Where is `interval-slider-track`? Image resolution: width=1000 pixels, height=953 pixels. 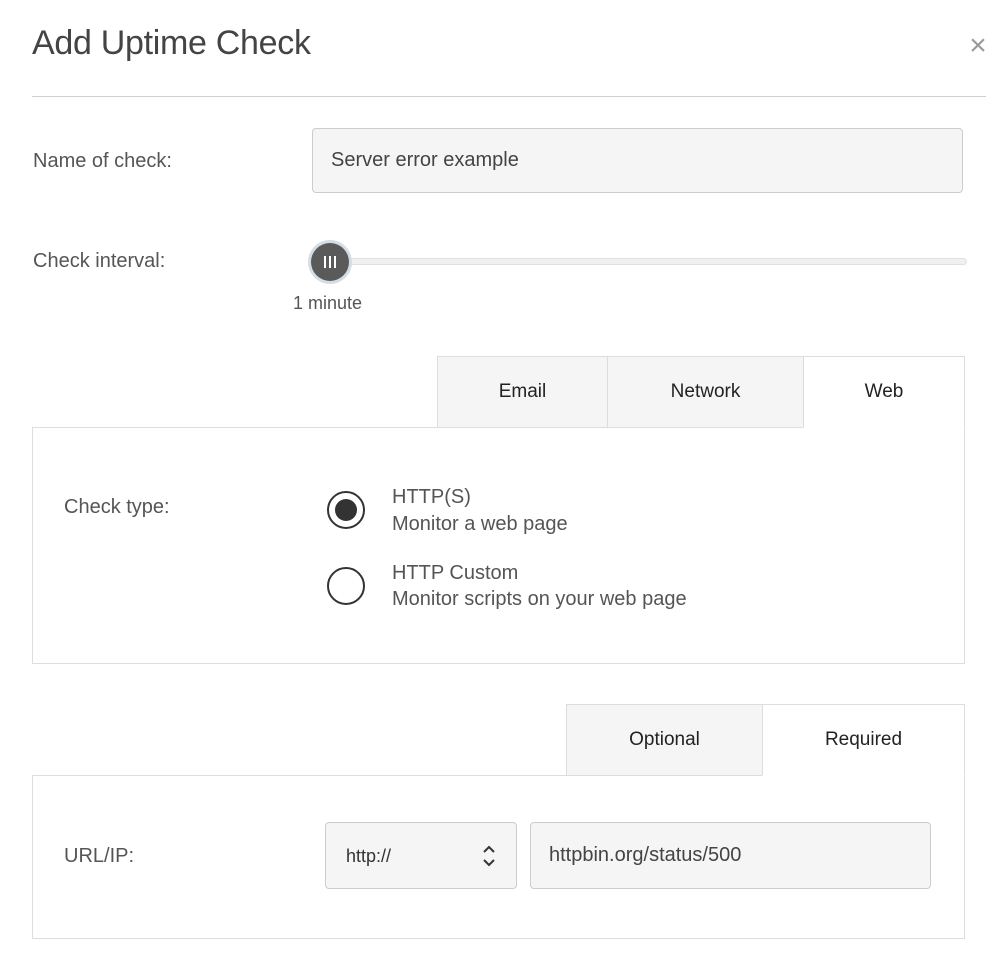
interval-slider-track is located at coordinates (648, 261).